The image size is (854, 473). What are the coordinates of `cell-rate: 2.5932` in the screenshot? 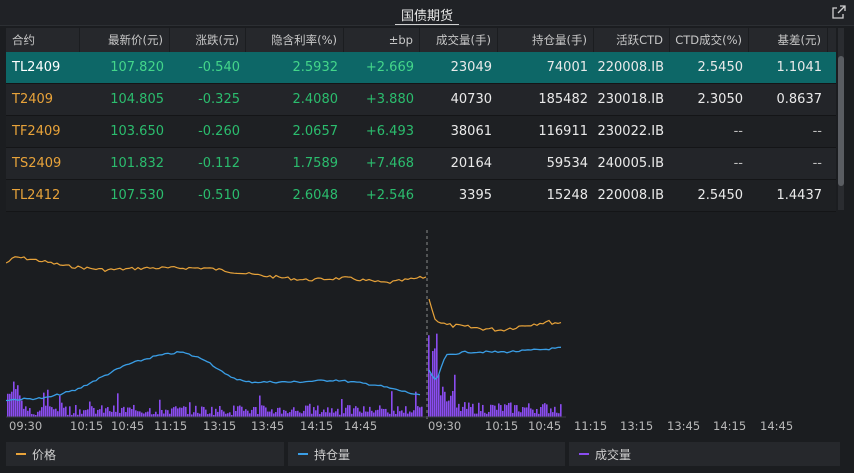 It's located at (315, 67).